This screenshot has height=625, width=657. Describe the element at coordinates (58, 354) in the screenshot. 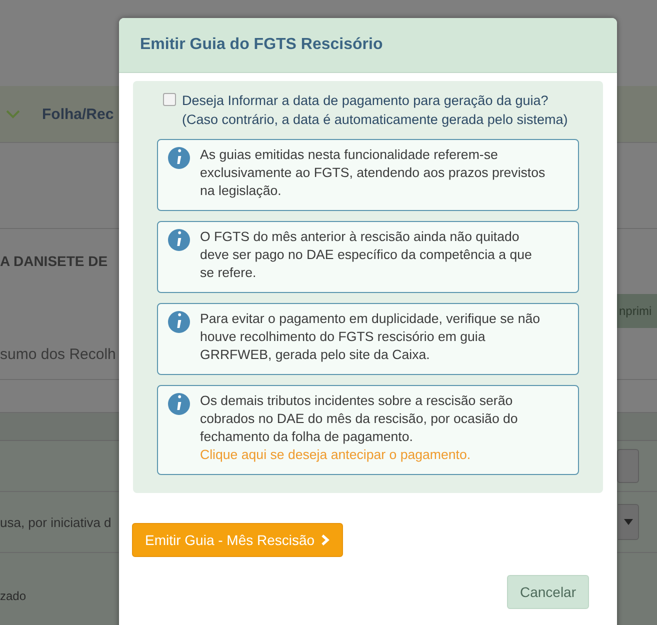

I see `section-title: sumo dos Recolh` at that location.